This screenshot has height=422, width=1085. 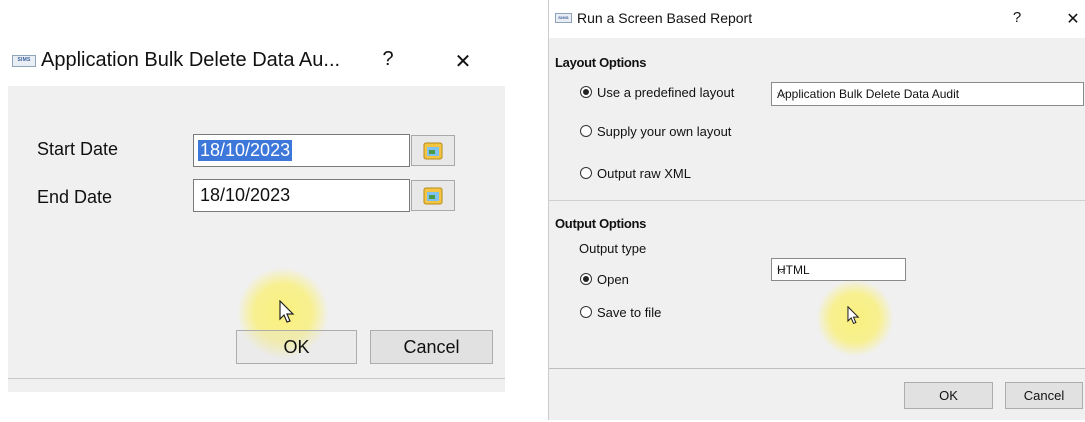 I want to click on footer-divider, so click(x=817, y=368).